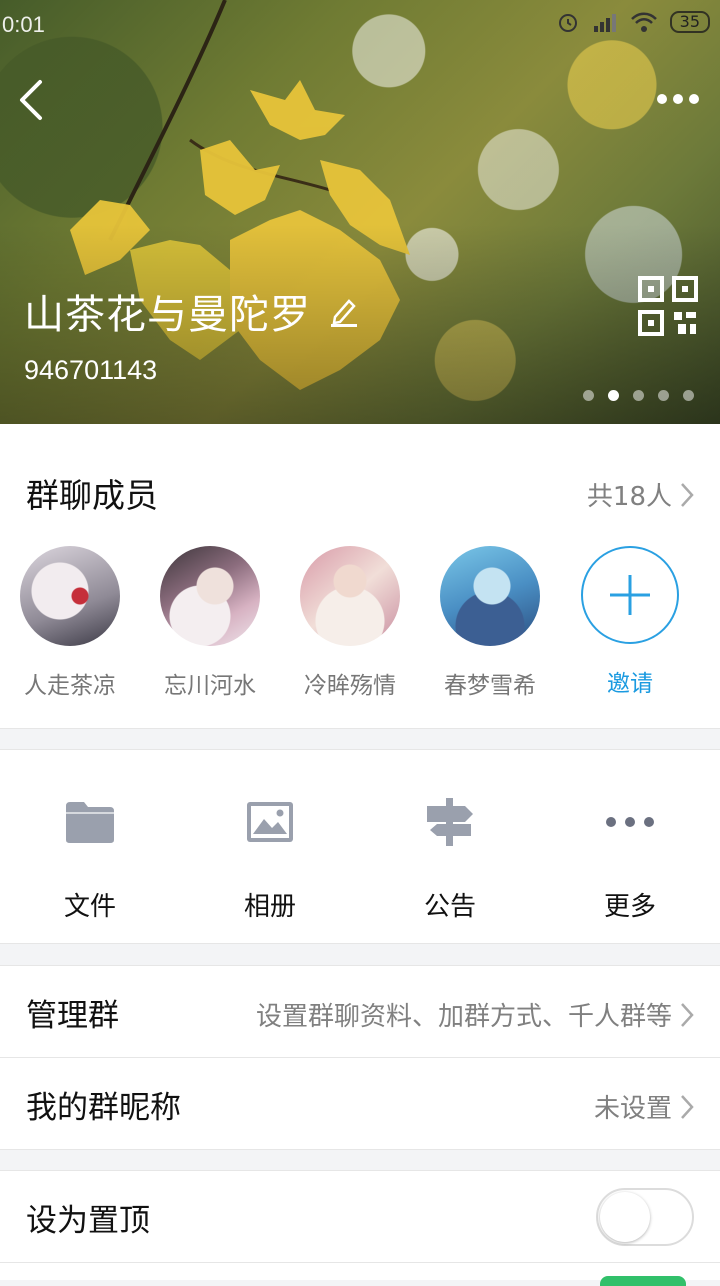 The width and height of the screenshot is (720, 1286). I want to click on member-name: 春梦雪希, so click(490, 686).